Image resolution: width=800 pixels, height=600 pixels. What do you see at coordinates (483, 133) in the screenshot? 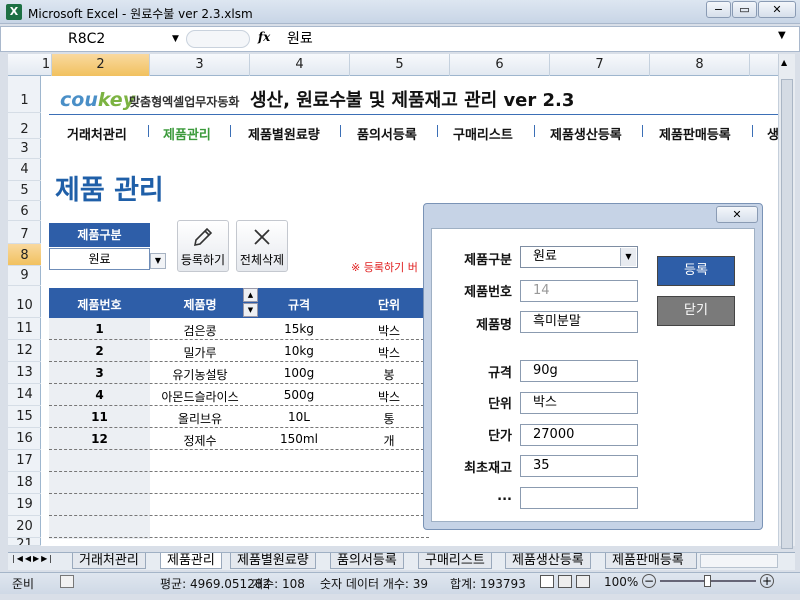
I see `menu-item-purchase-list: 구매리스트` at bounding box center [483, 133].